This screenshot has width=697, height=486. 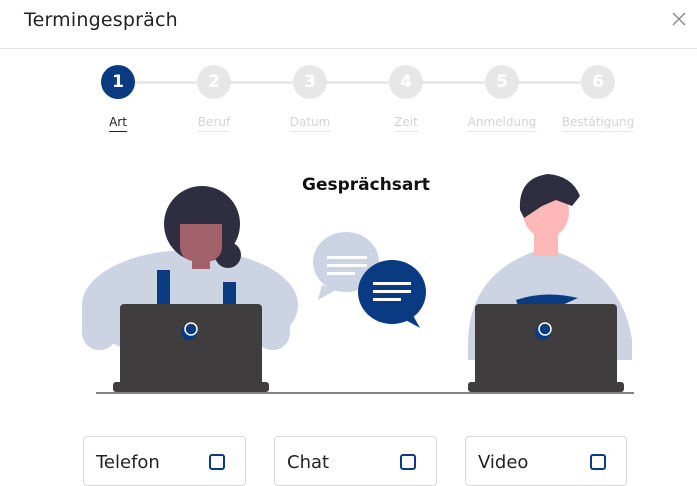 I want to click on laptop-left, so click(x=191, y=348).